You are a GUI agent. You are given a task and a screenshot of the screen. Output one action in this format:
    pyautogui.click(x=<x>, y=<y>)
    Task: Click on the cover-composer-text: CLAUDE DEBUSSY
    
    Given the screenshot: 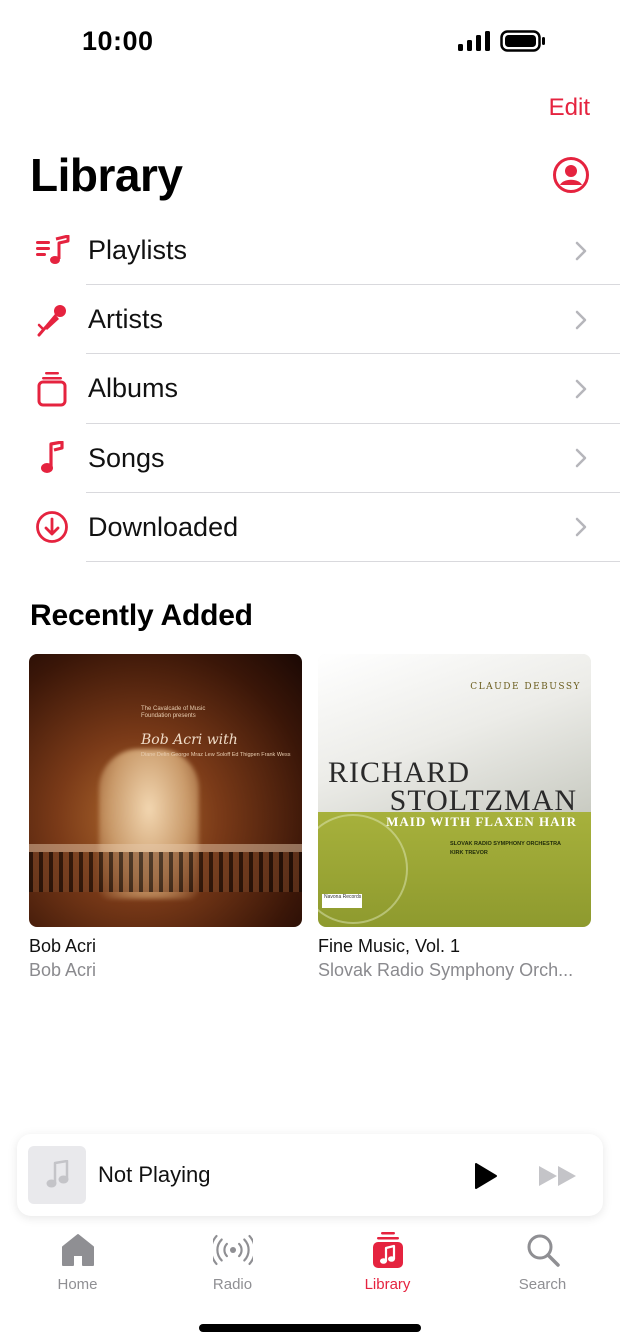 What is the action you would take?
    pyautogui.click(x=525, y=687)
    